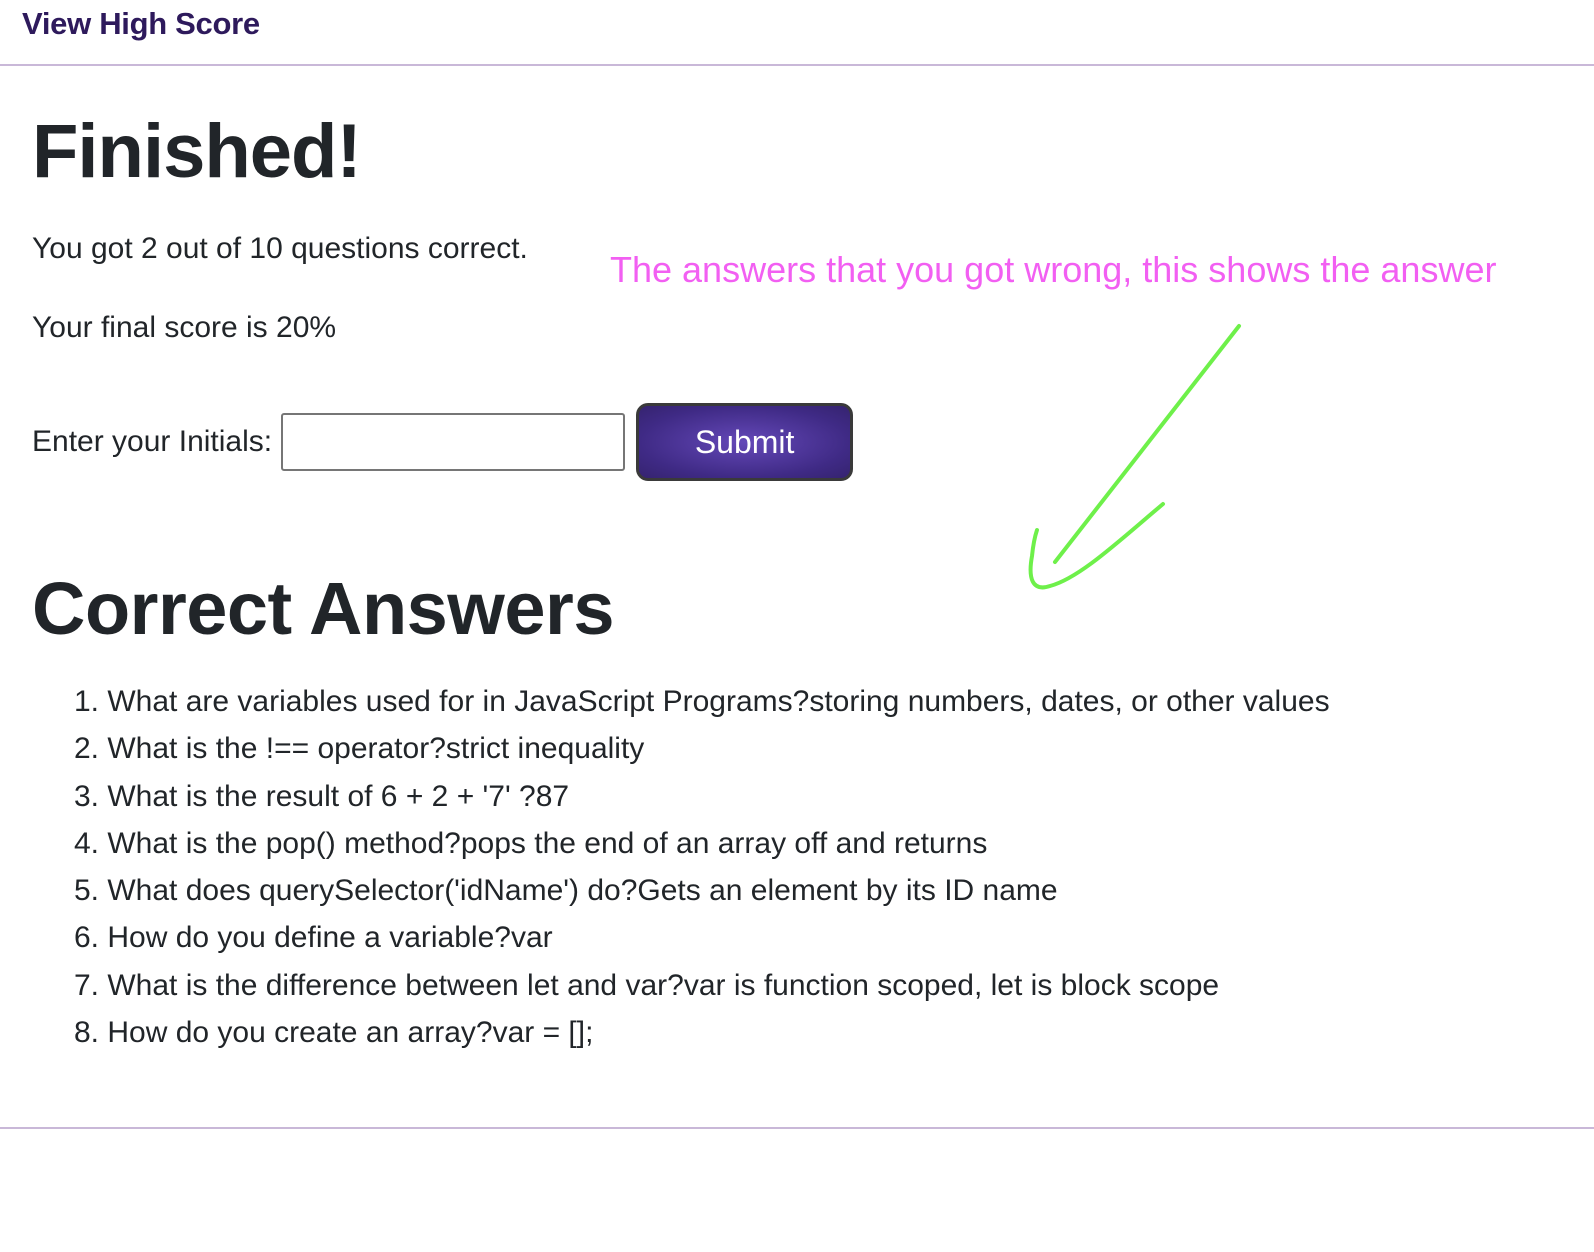  Describe the element at coordinates (334, 1033) in the screenshot. I see `answer-item: 8. How do you create an array?var = [];` at that location.